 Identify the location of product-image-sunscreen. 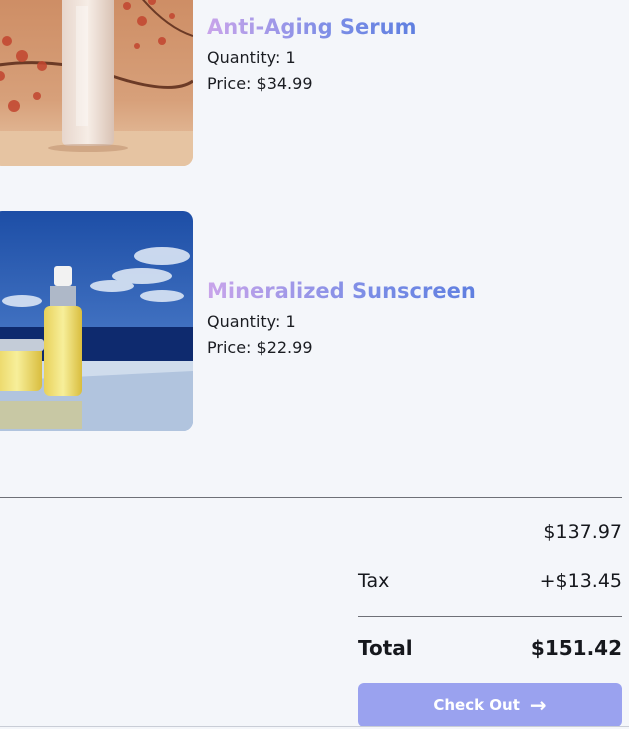
(96, 321).